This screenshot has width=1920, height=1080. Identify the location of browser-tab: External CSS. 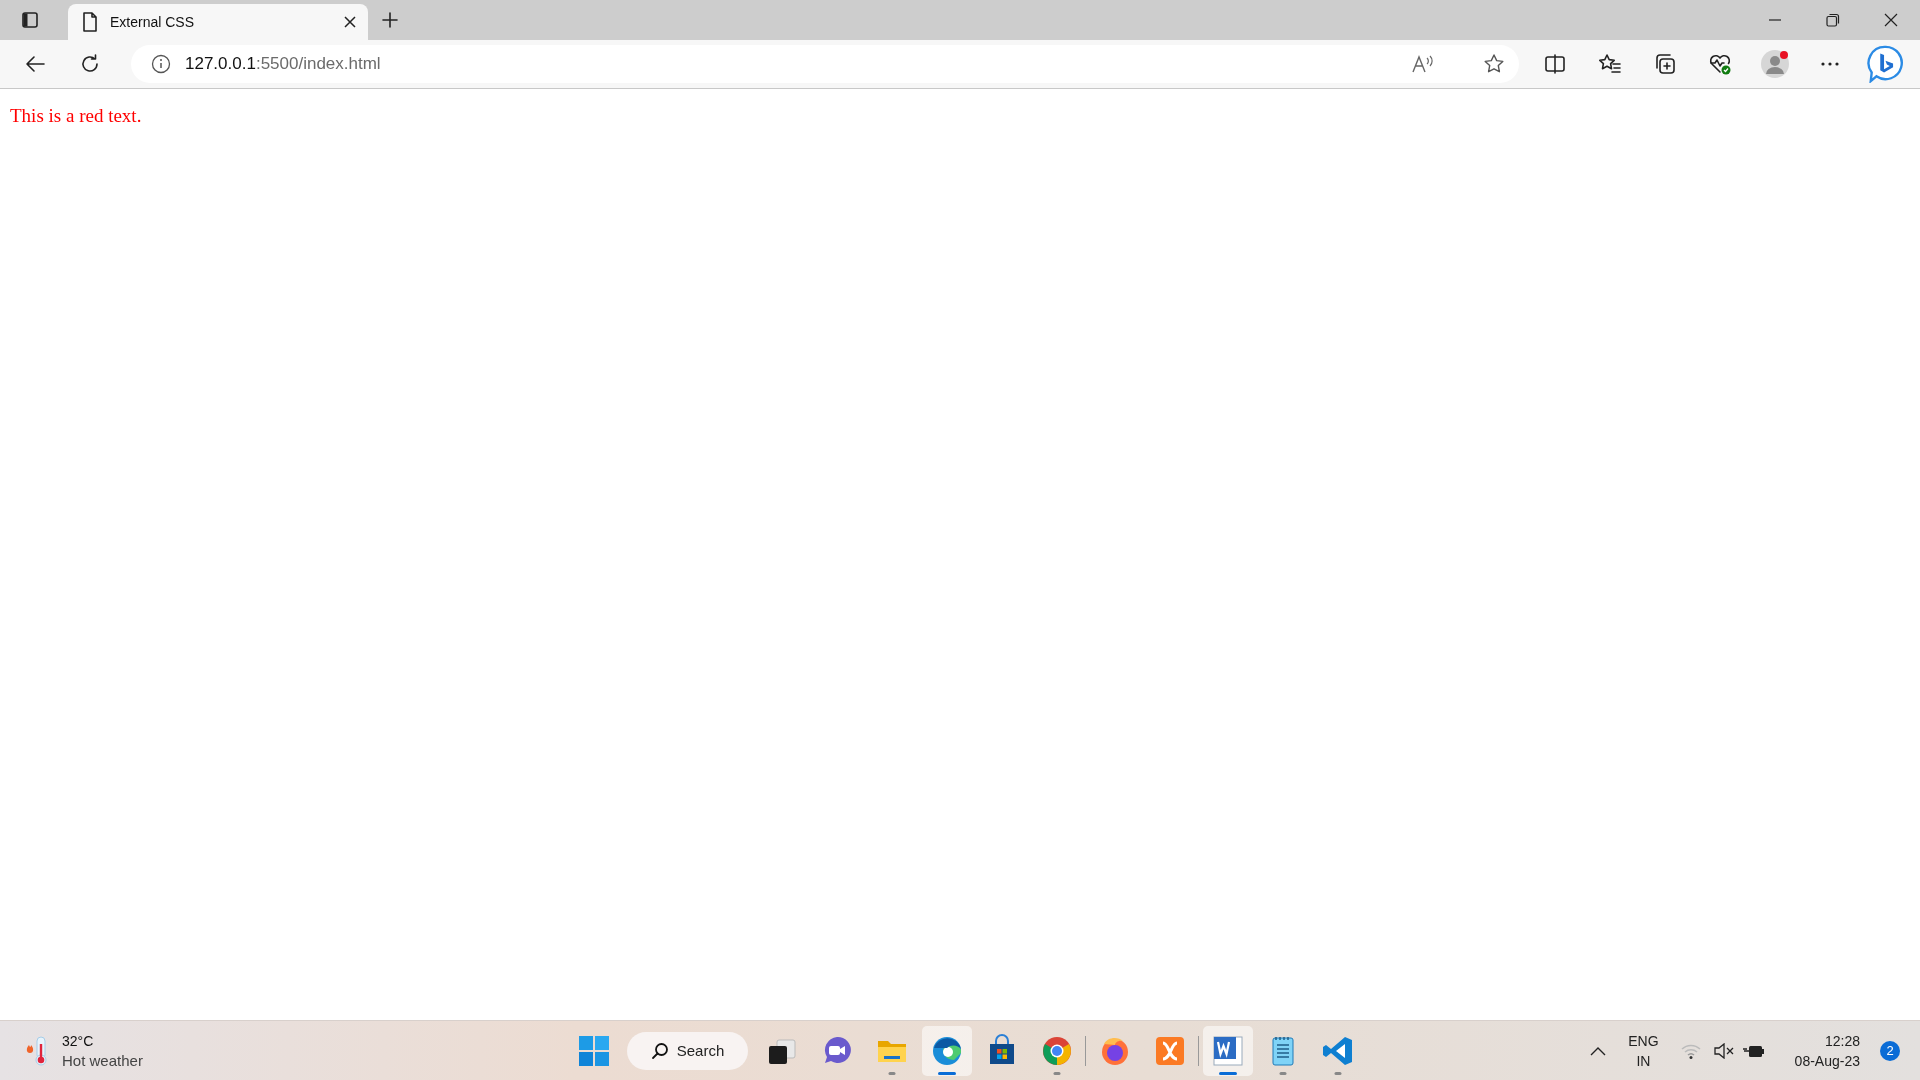
(218, 22).